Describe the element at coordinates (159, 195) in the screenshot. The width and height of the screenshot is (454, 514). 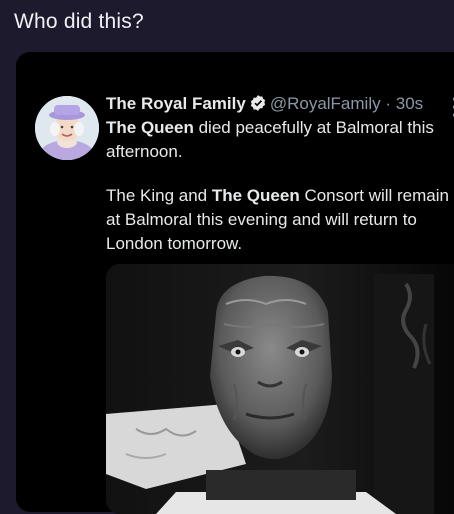
I see `text-span: The King and` at that location.